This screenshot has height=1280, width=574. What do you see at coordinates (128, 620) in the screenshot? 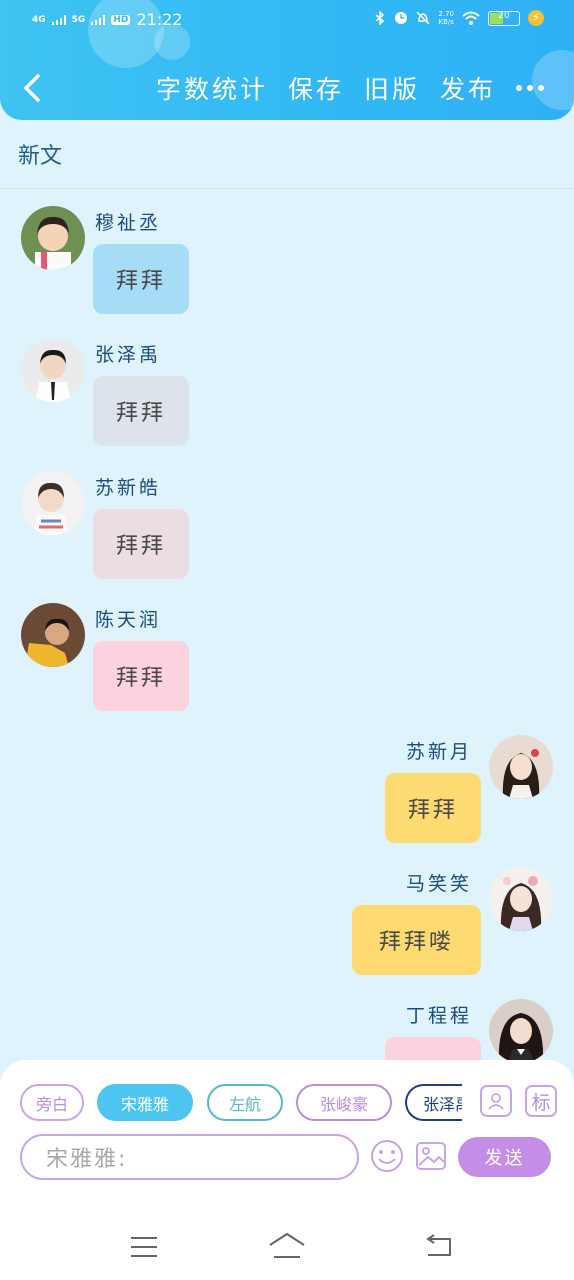
I see `sender-name: 陈天润` at bounding box center [128, 620].